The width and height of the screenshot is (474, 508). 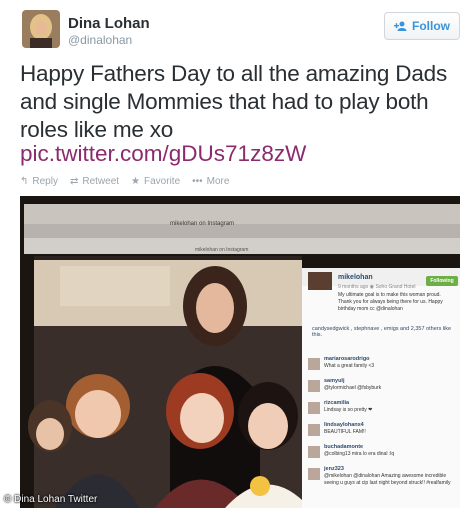 I want to click on retweet-icon: ⇄, so click(x=74, y=181).